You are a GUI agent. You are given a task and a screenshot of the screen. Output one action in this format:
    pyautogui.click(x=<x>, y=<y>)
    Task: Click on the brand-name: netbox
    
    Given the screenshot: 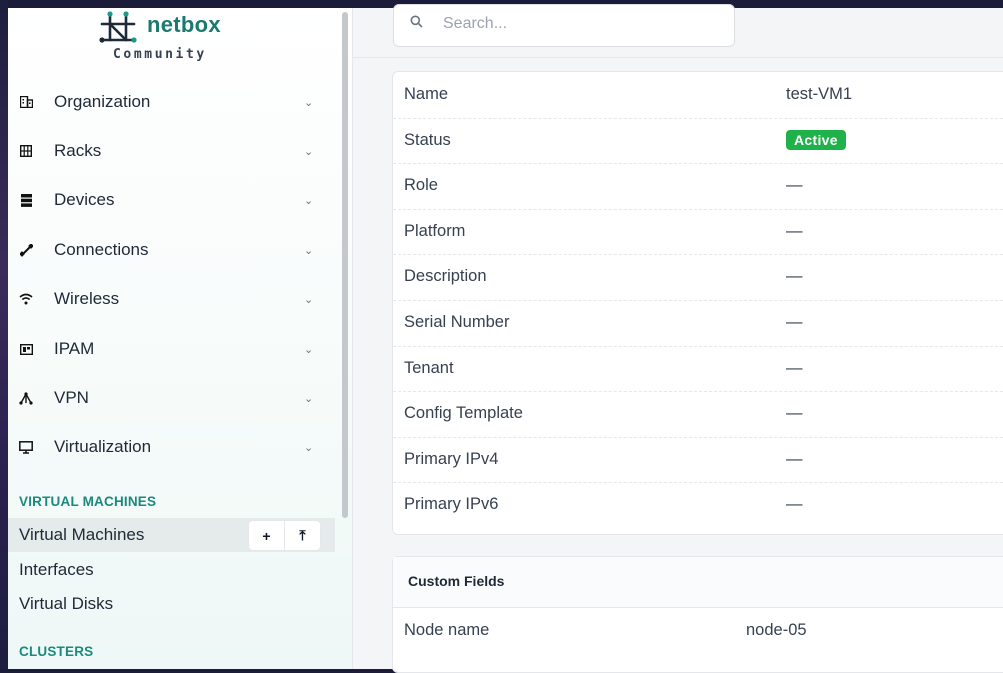 What is the action you would take?
    pyautogui.click(x=184, y=24)
    